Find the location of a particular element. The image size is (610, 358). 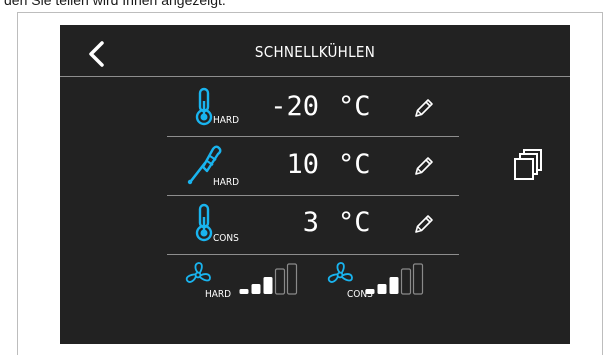

fan-control-hard: HARD is located at coordinates (253, 284).